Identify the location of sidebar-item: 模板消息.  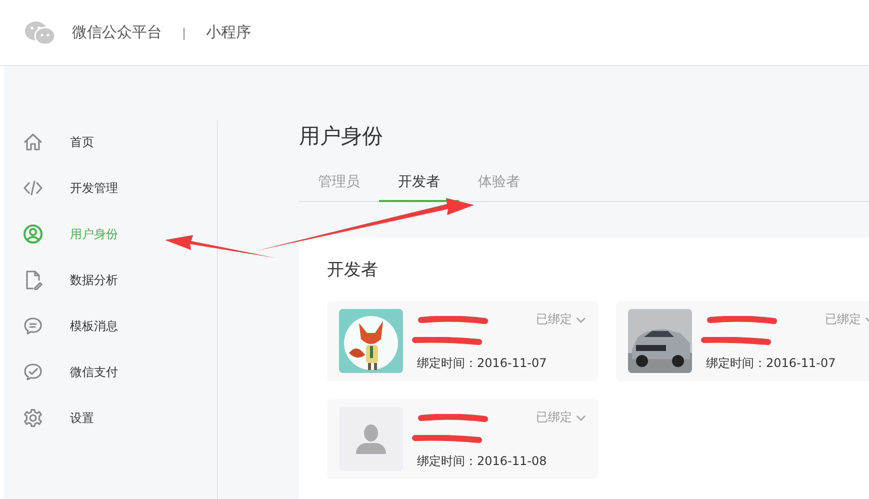
(110, 326).